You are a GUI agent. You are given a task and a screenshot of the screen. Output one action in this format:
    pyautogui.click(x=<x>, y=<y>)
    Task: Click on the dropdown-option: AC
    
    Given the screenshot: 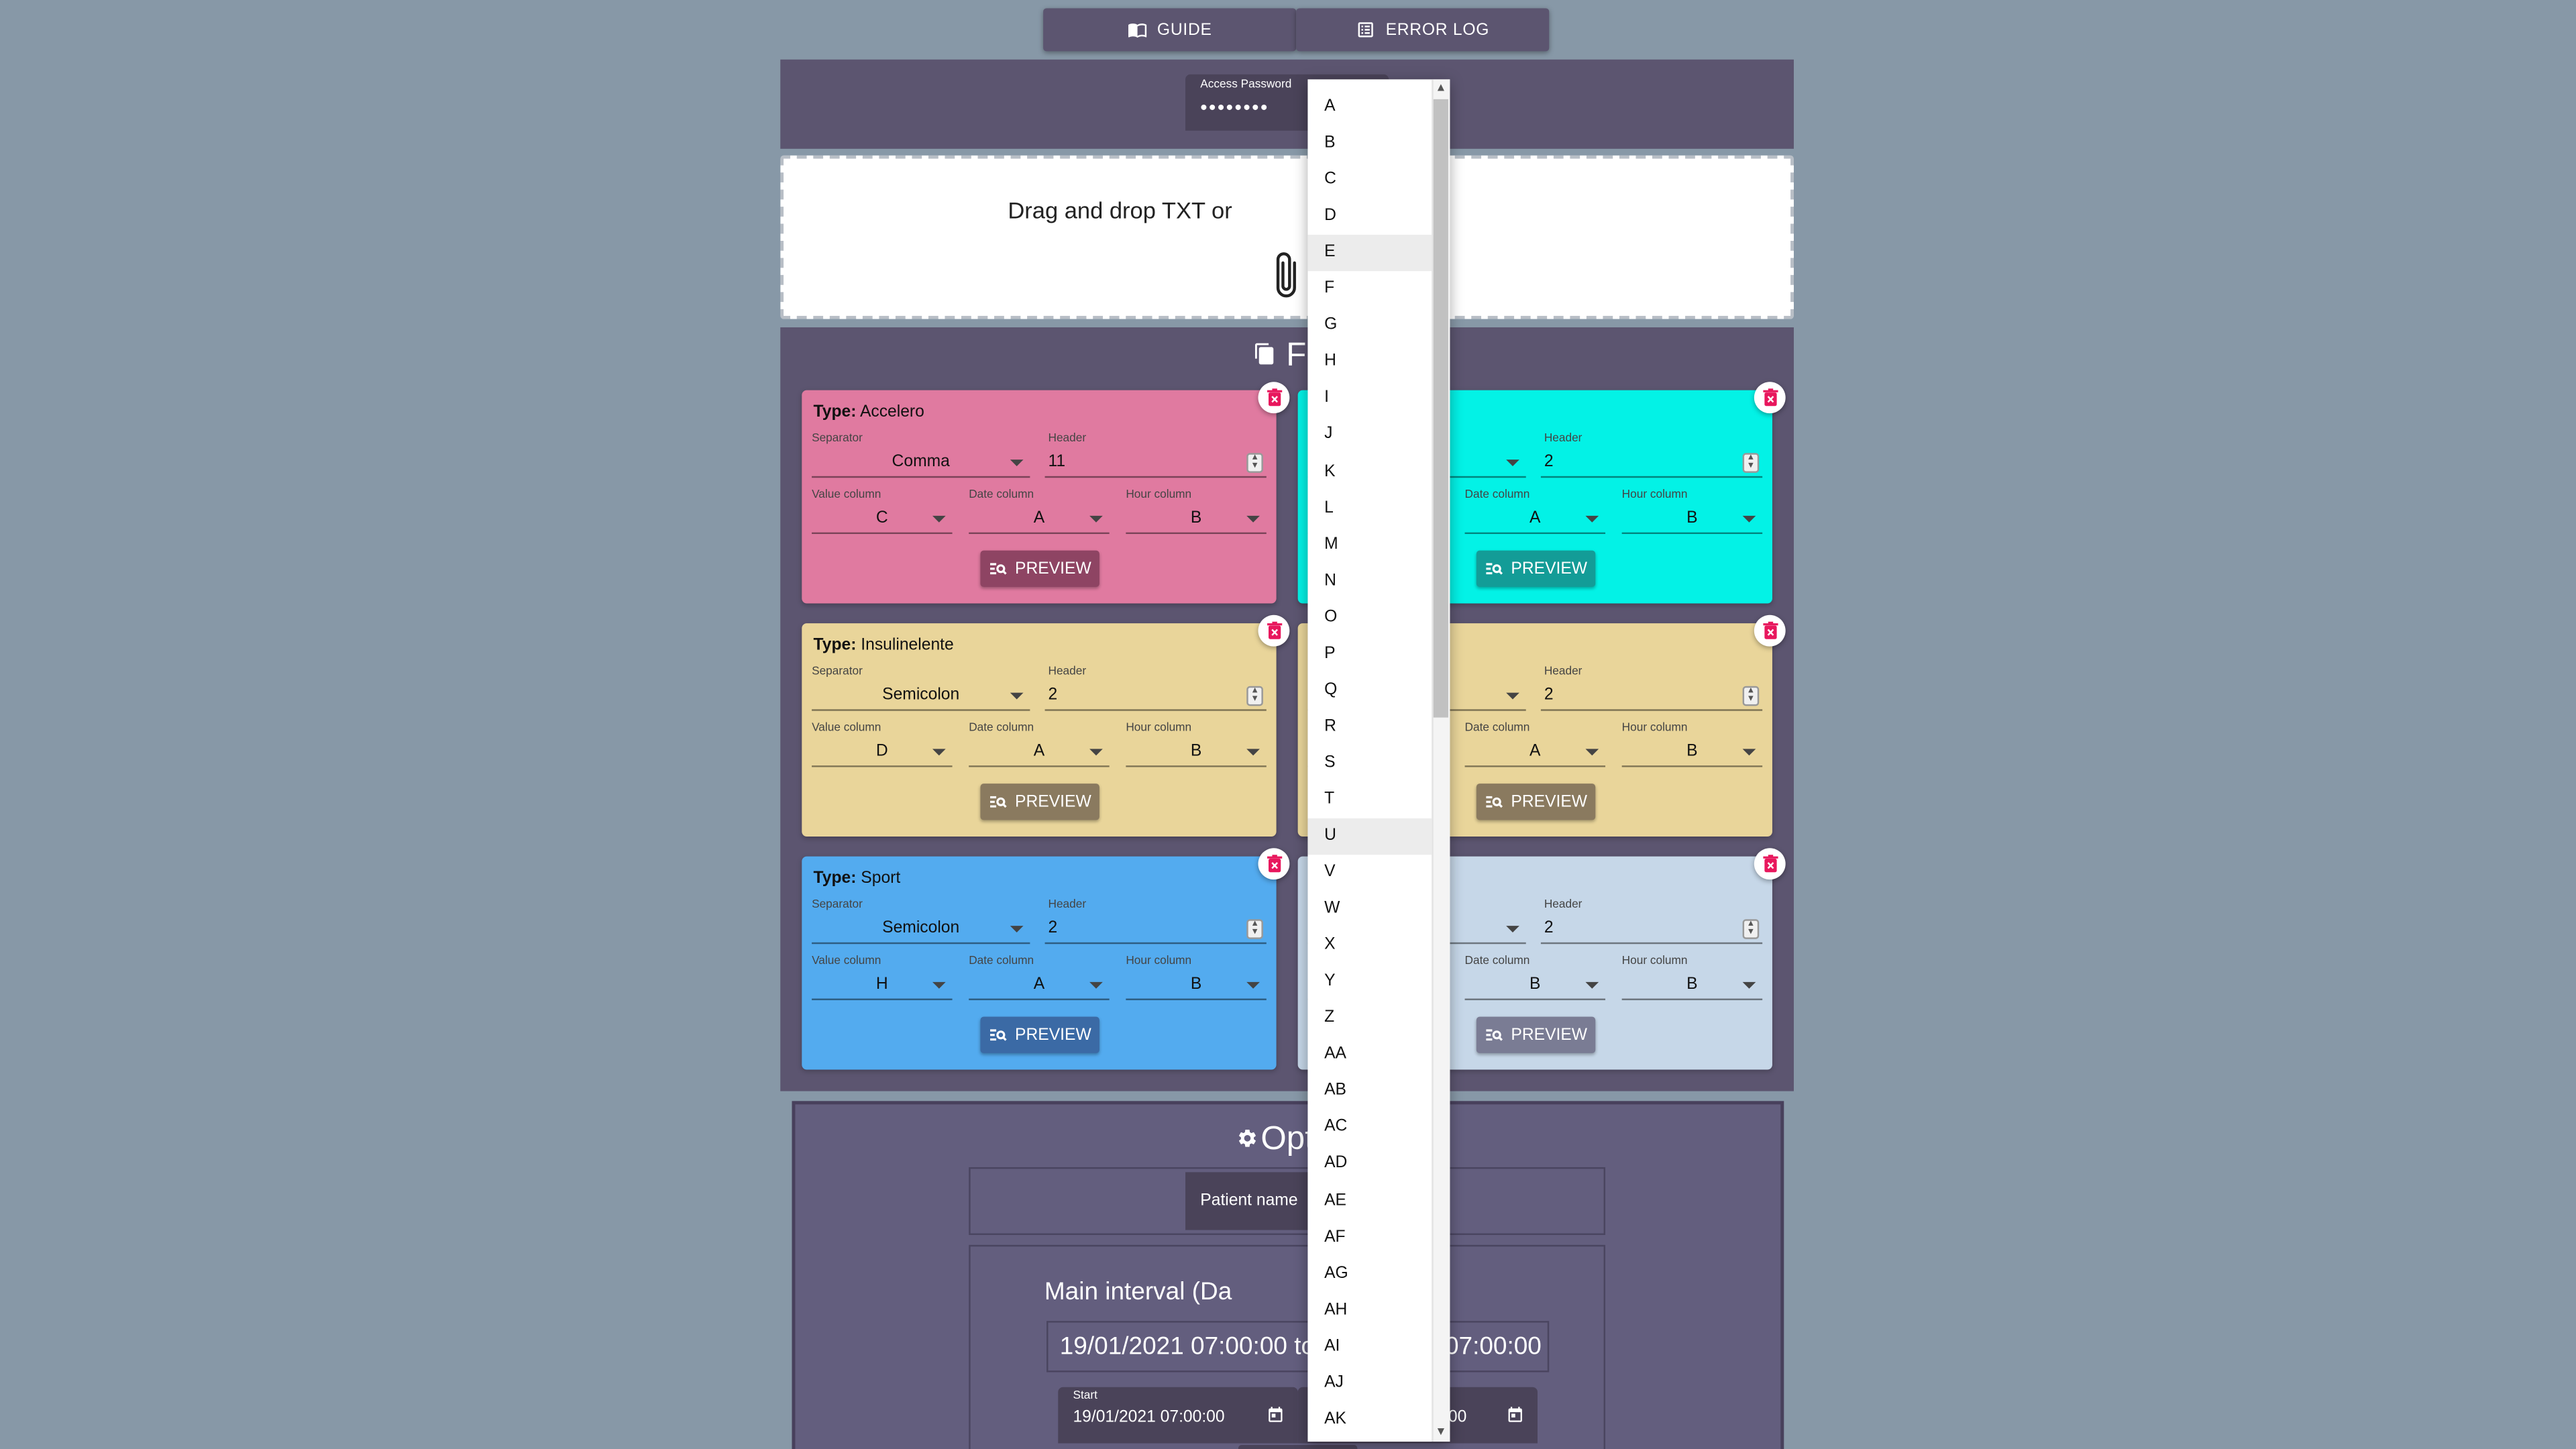 What is the action you would take?
    pyautogui.click(x=1369, y=1128)
    